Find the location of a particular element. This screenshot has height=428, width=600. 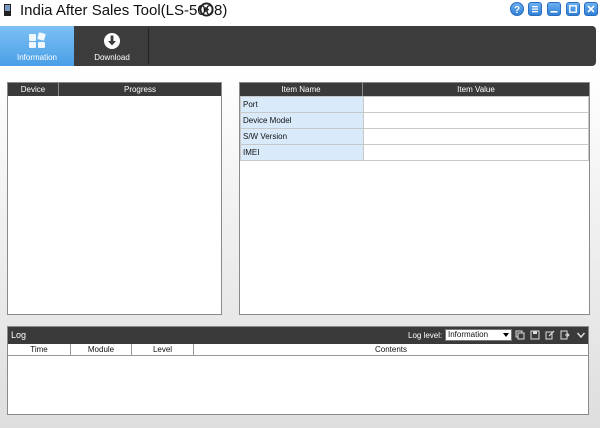

table-row: S/W Version is located at coordinates (414, 136).